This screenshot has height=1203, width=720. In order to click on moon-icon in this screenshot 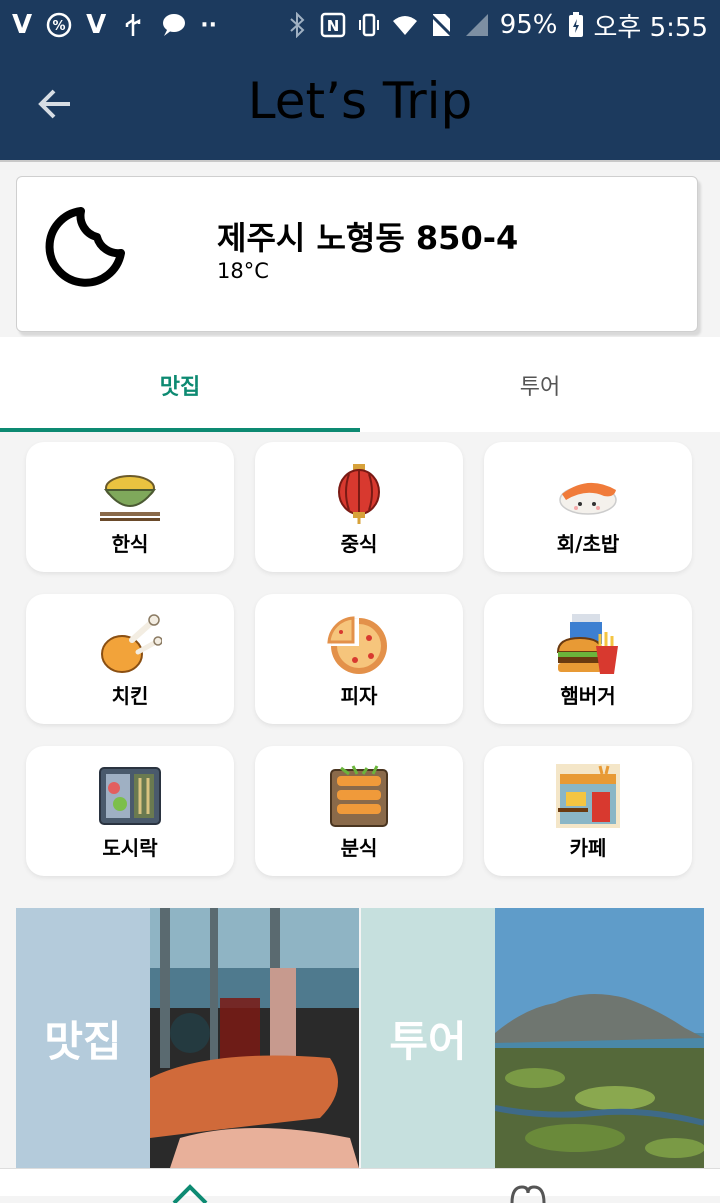, I will do `click(85, 247)`.